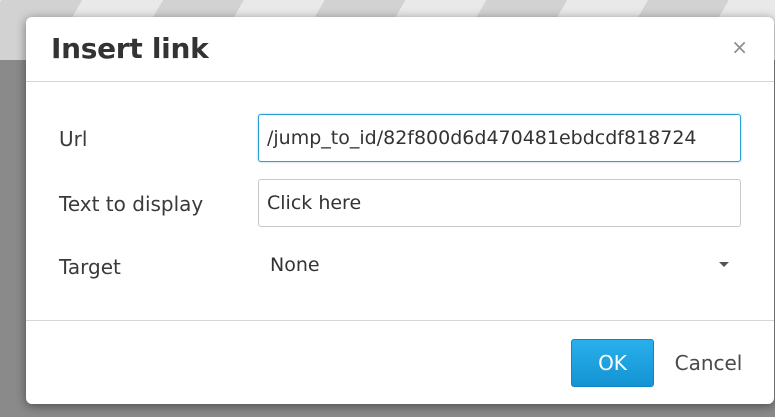 The width and height of the screenshot is (775, 417). What do you see at coordinates (612, 363) in the screenshot?
I see `ok-button: OK` at bounding box center [612, 363].